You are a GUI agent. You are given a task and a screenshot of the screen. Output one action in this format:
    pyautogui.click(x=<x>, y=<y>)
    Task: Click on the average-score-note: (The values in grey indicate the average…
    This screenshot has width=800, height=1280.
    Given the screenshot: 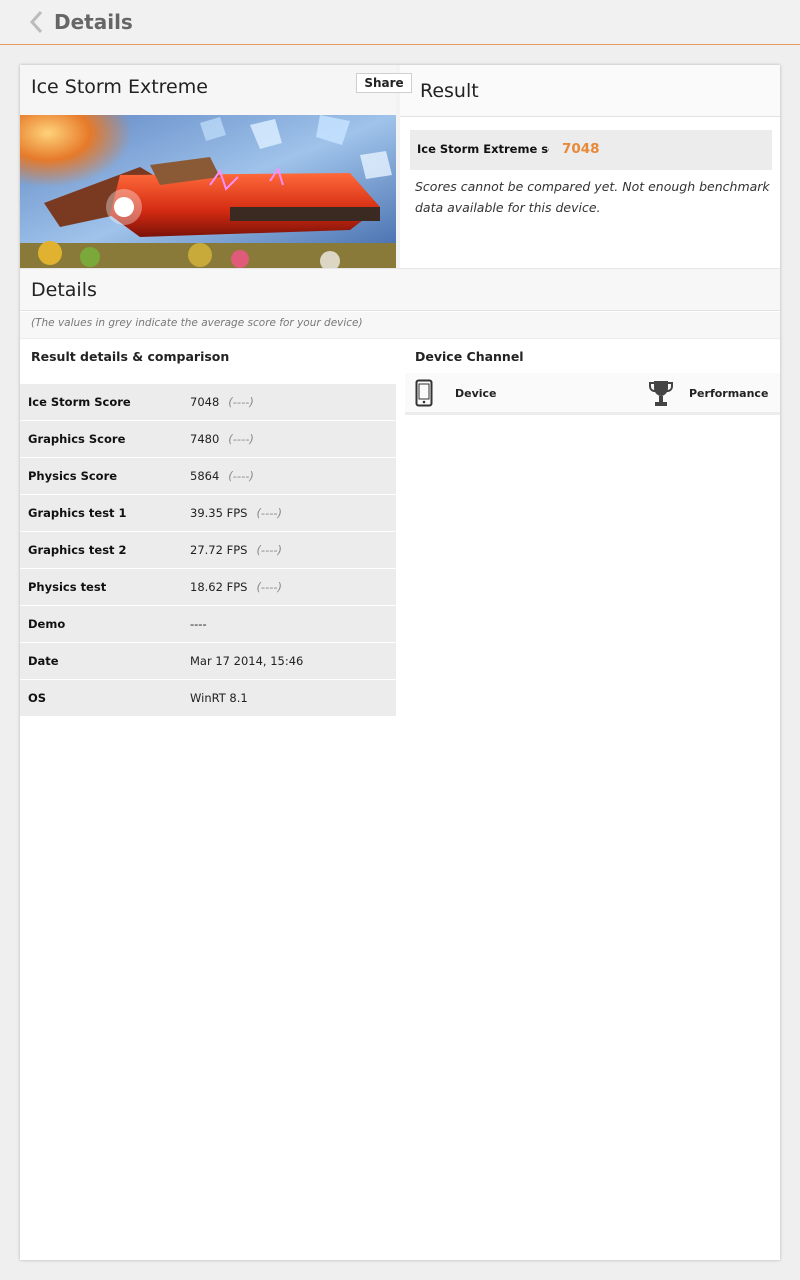 What is the action you would take?
    pyautogui.click(x=400, y=325)
    